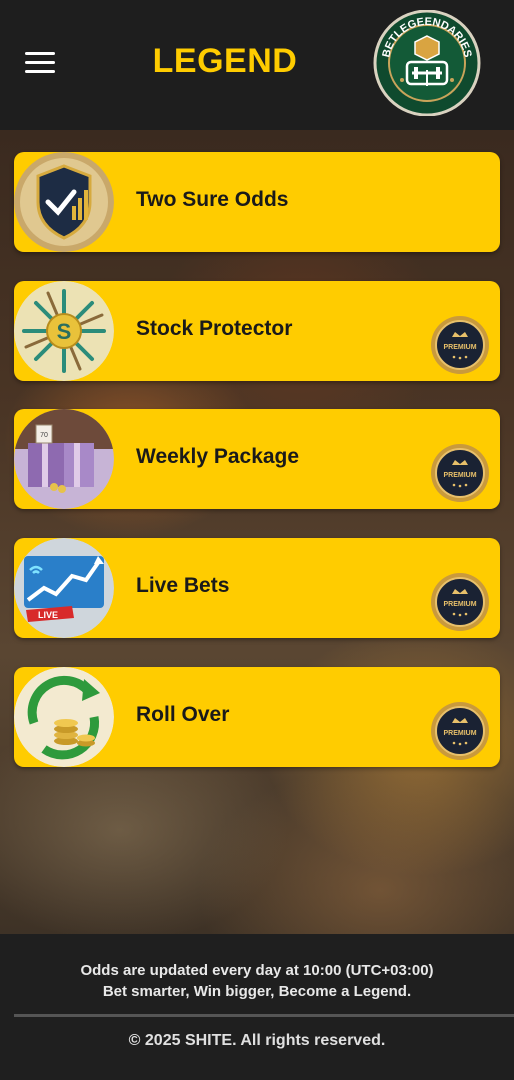  Describe the element at coordinates (214, 328) in the screenshot. I see `card-label: Stock Protector` at that location.